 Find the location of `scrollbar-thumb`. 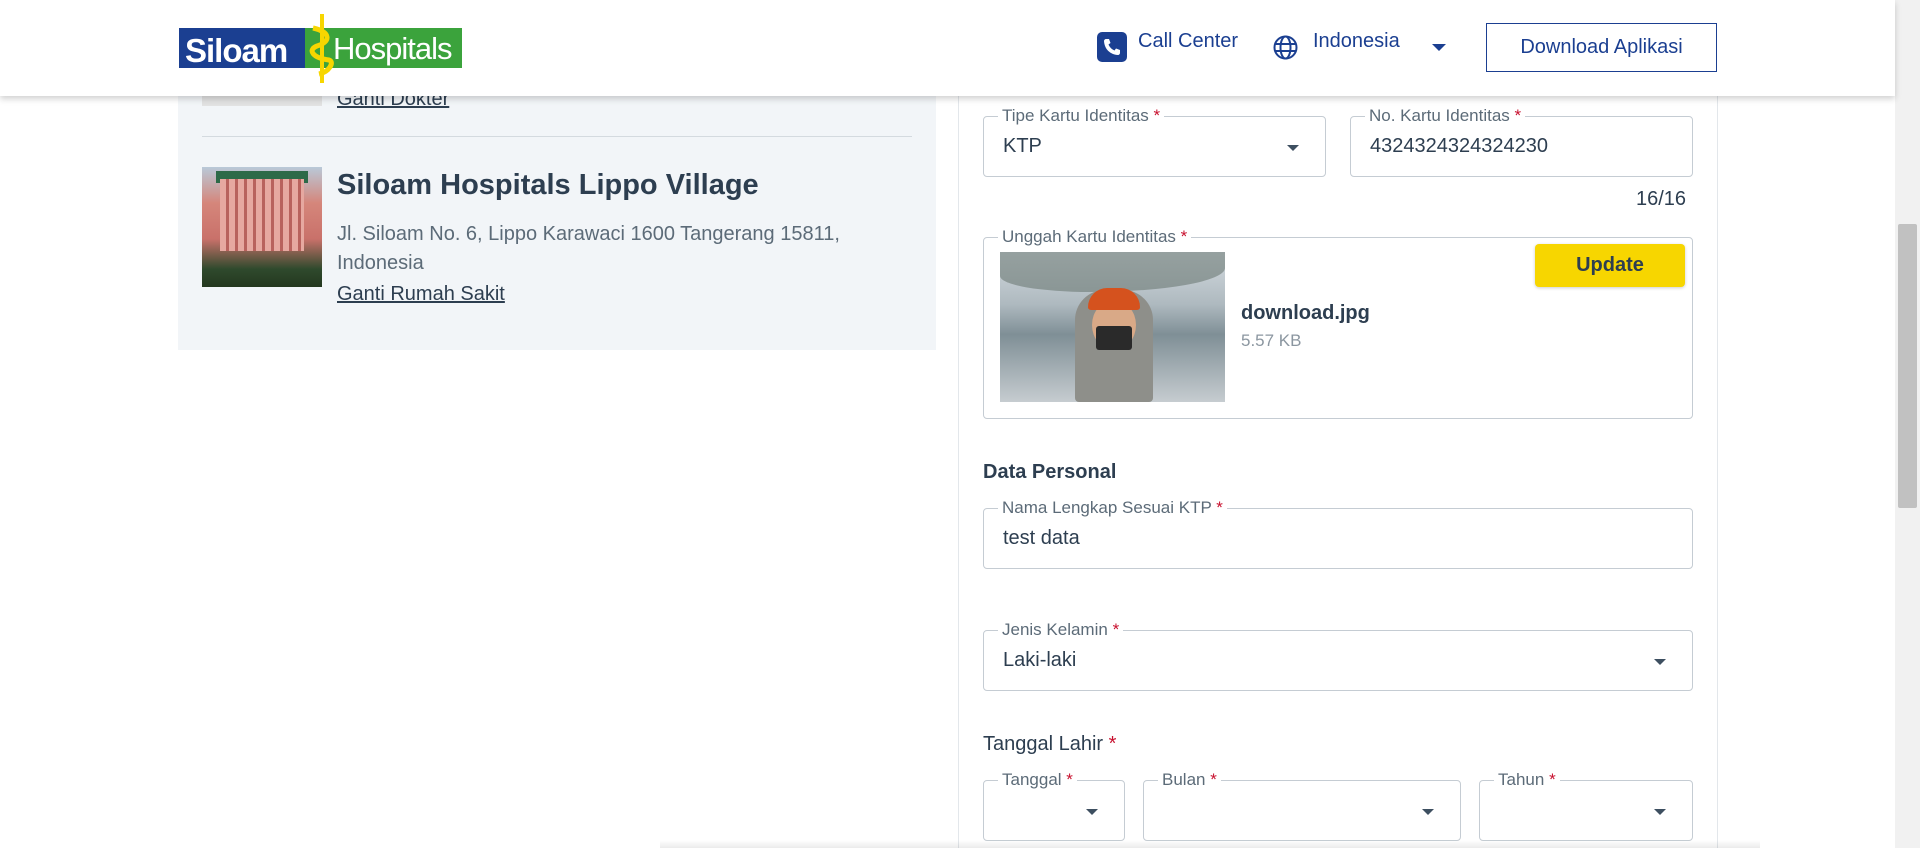

scrollbar-thumb is located at coordinates (1907, 366).